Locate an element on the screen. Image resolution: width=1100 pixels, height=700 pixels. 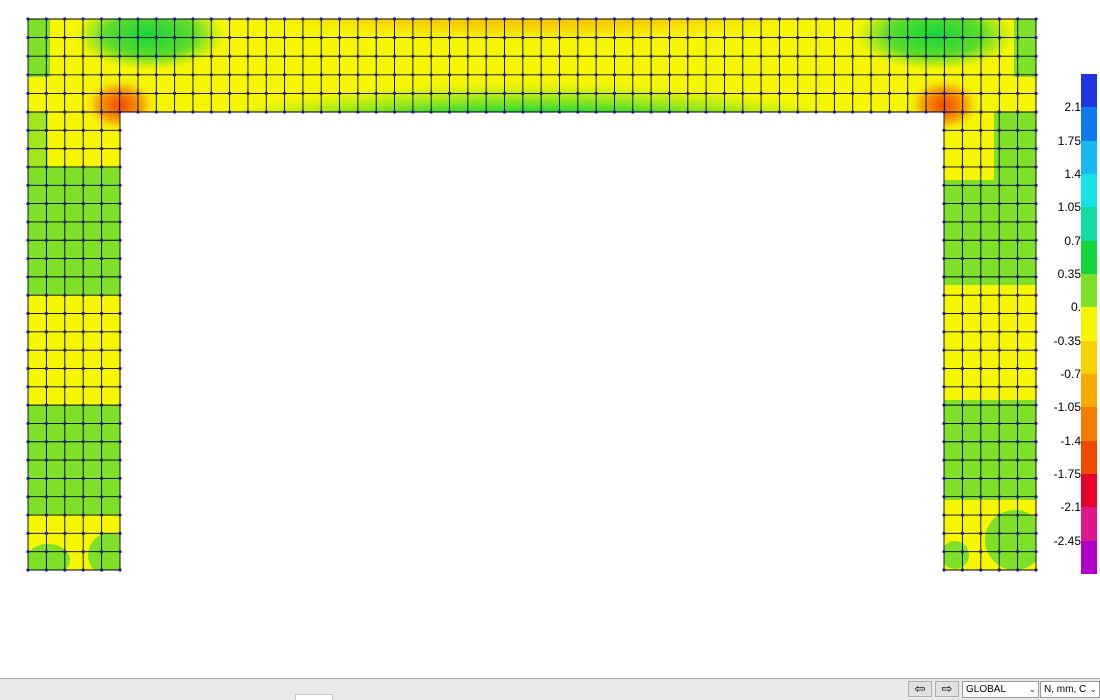
legend-label: -0.7 is located at coordinates (1070, 374).